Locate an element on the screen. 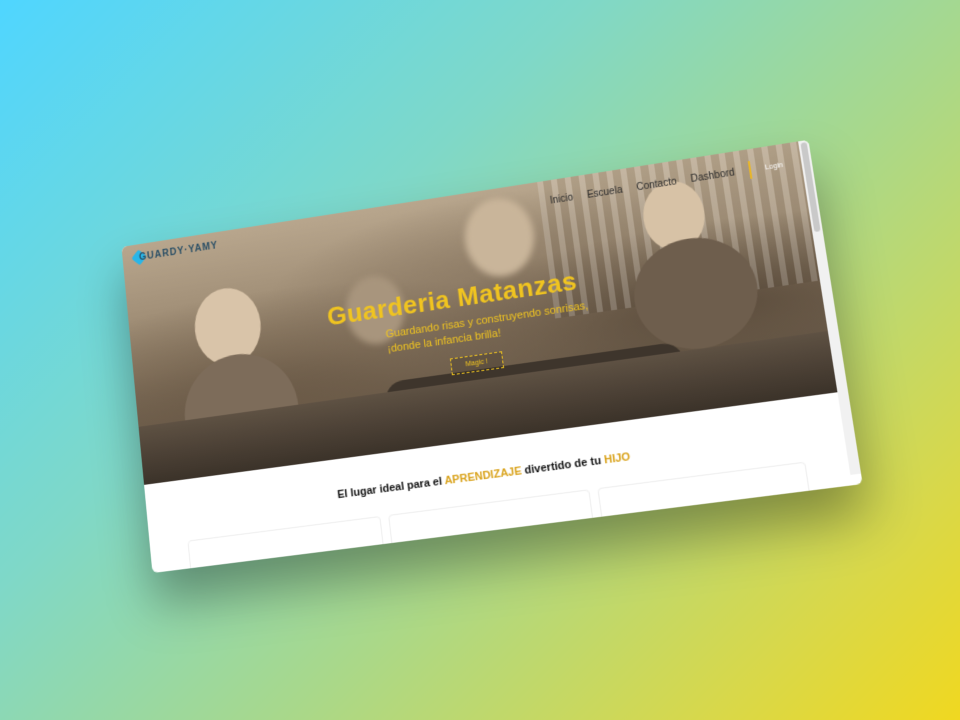 This screenshot has height=720, width=960. heading-highlight-aprendizaje: APRENDIZAJE is located at coordinates (483, 476).